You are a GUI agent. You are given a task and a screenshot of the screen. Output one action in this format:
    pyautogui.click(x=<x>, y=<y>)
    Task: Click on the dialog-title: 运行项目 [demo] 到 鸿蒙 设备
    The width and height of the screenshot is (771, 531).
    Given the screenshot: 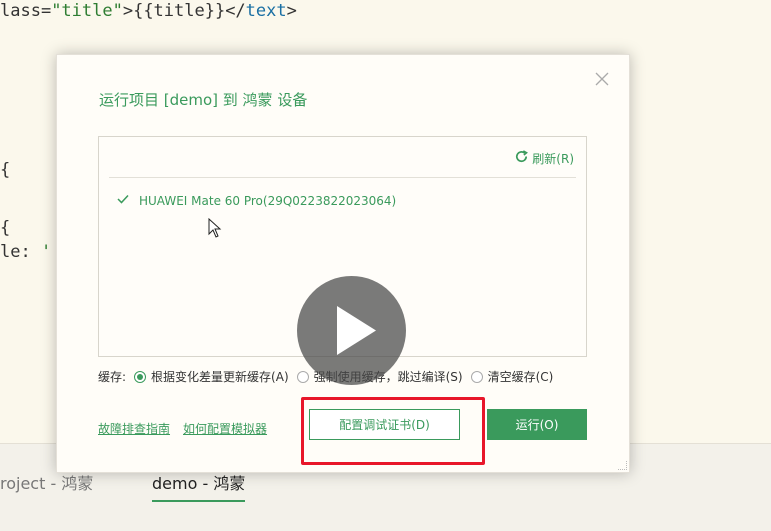 What is the action you would take?
    pyautogui.click(x=203, y=100)
    